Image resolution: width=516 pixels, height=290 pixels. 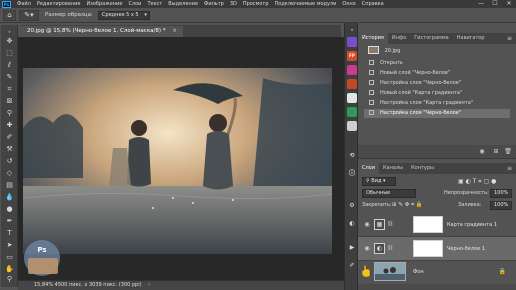 What do you see at coordinates (407, 205) in the screenshot?
I see `lock-icons: ⊞ ✎ ✥ ⌗ 🔒` at bounding box center [407, 205].